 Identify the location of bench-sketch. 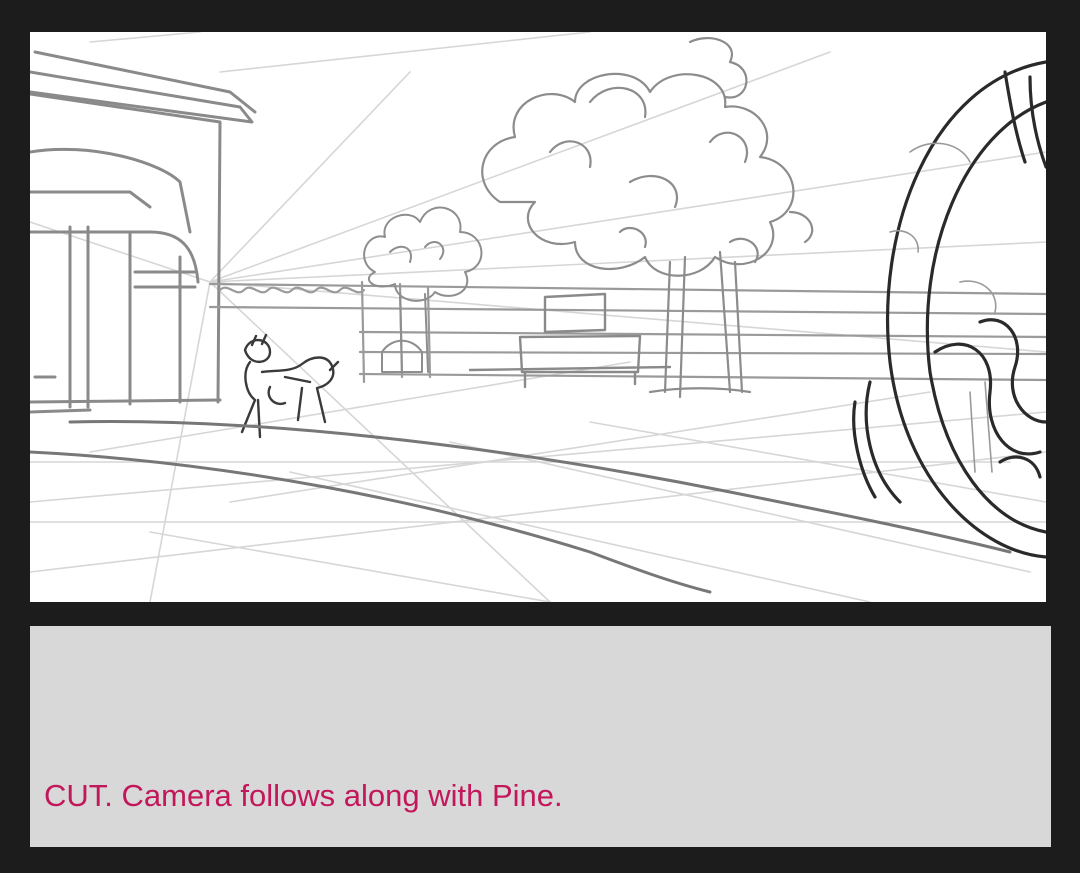
(570, 340).